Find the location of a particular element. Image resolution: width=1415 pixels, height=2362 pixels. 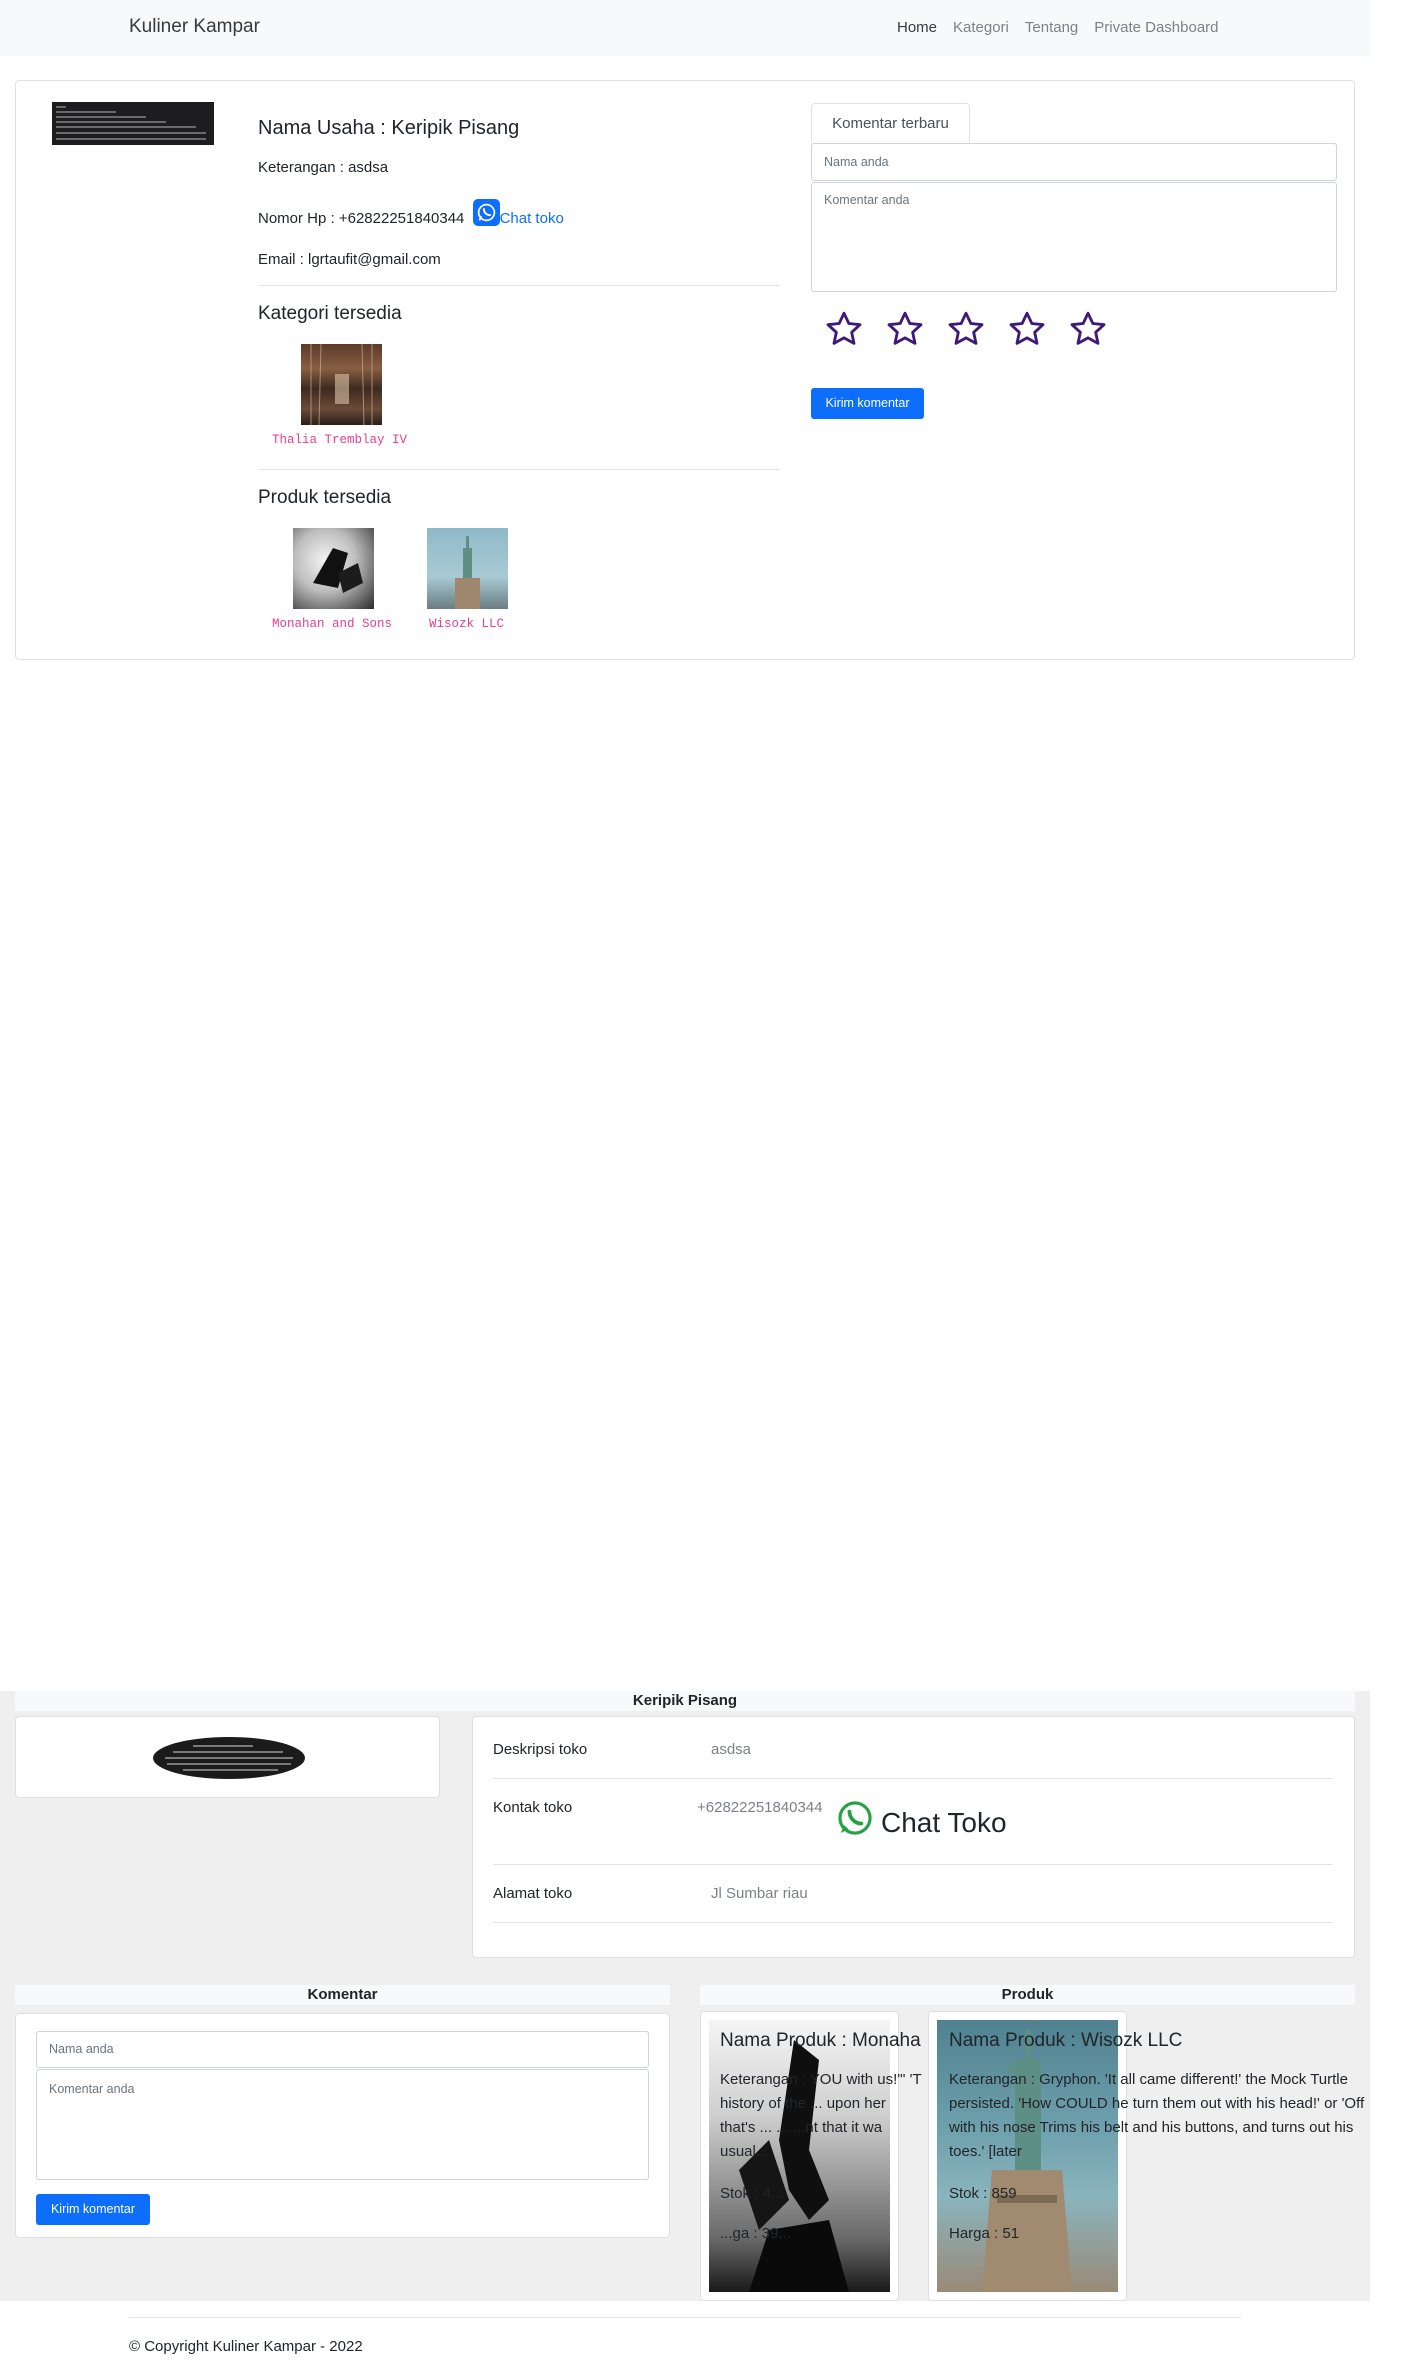

detail-value: Jl Sumbar riau is located at coordinates (759, 1893).